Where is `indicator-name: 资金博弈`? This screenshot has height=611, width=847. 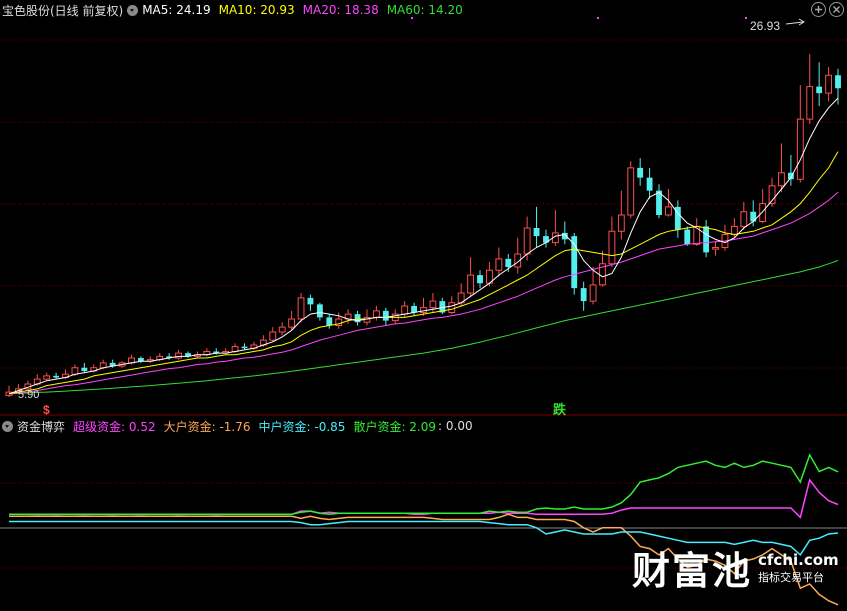
indicator-name: 资金博弈 is located at coordinates (41, 426).